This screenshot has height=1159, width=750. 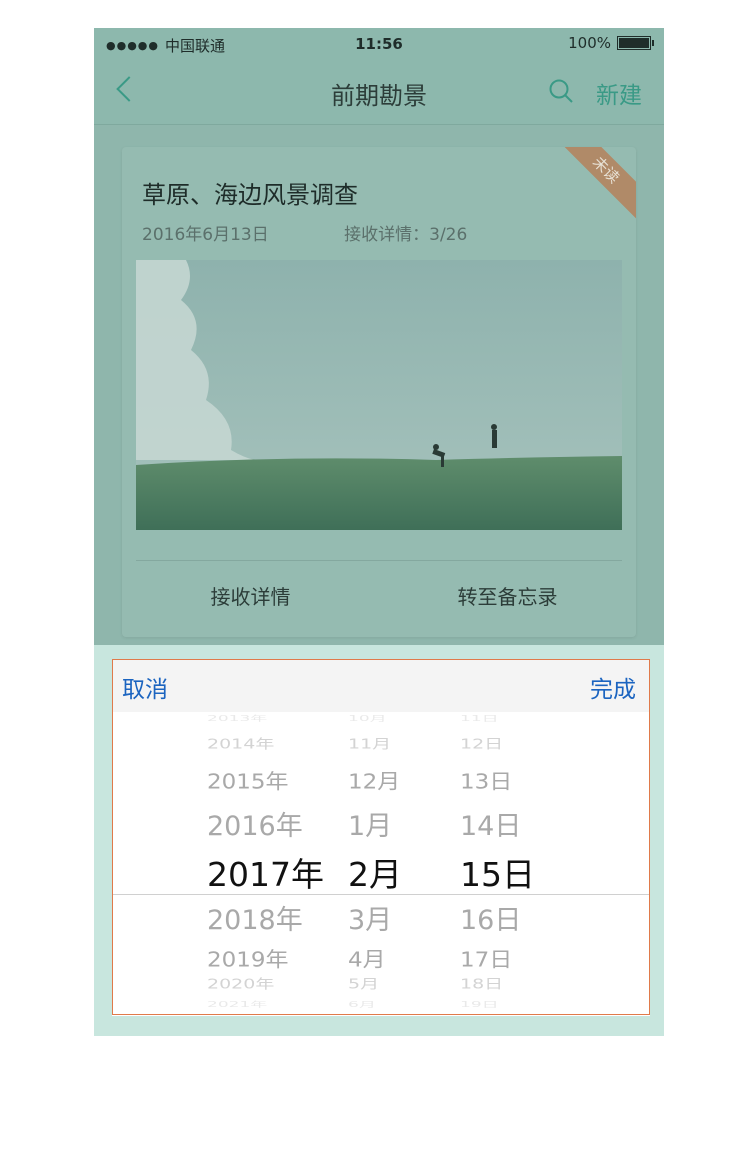 What do you see at coordinates (613, 687) in the screenshot?
I see `done-button: 完成` at bounding box center [613, 687].